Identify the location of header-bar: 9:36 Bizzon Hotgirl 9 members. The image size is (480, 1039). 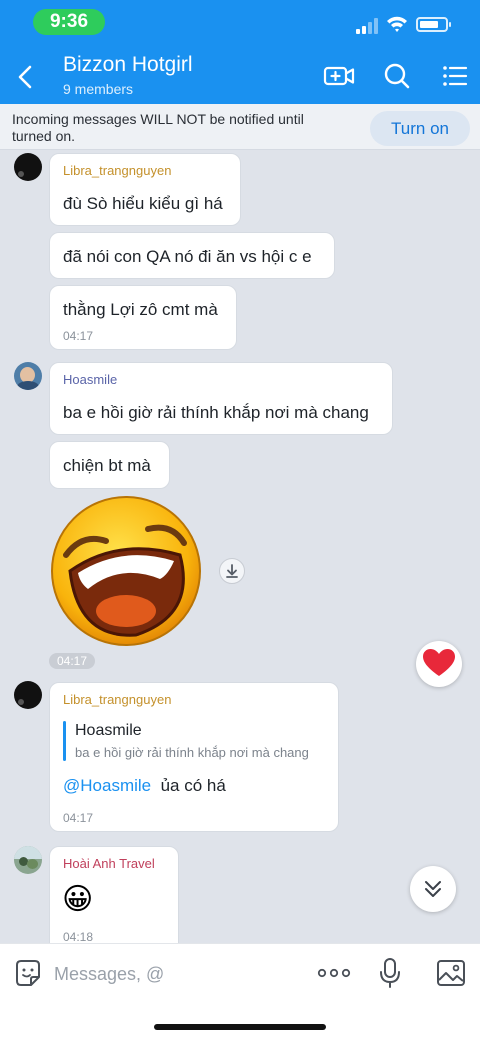
(240, 52).